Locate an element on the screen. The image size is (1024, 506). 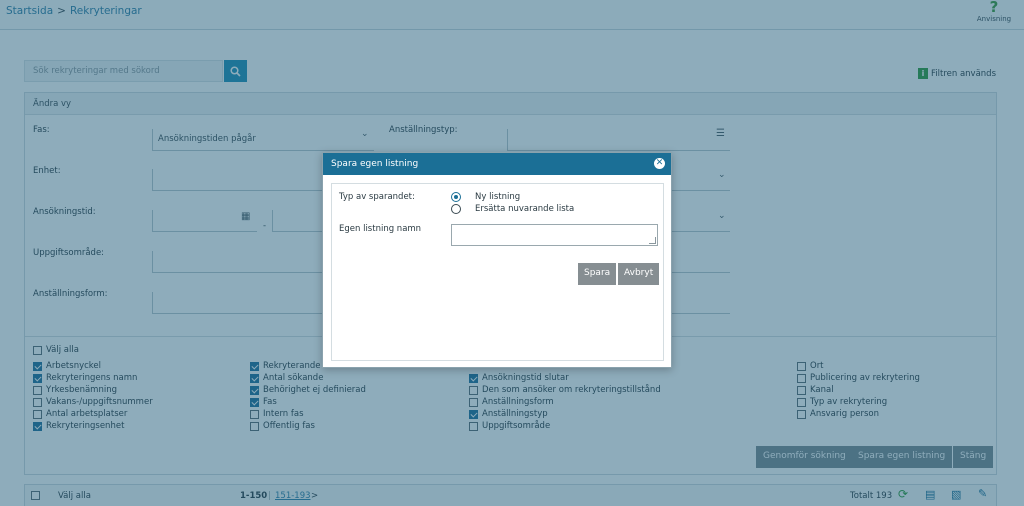
cancel-button: Avbryt is located at coordinates (639, 274).